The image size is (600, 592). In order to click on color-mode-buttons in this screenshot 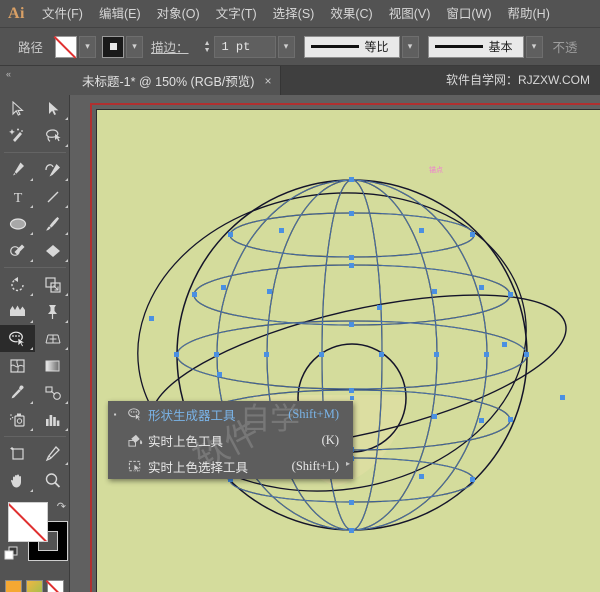, I will do `click(34, 586)`.